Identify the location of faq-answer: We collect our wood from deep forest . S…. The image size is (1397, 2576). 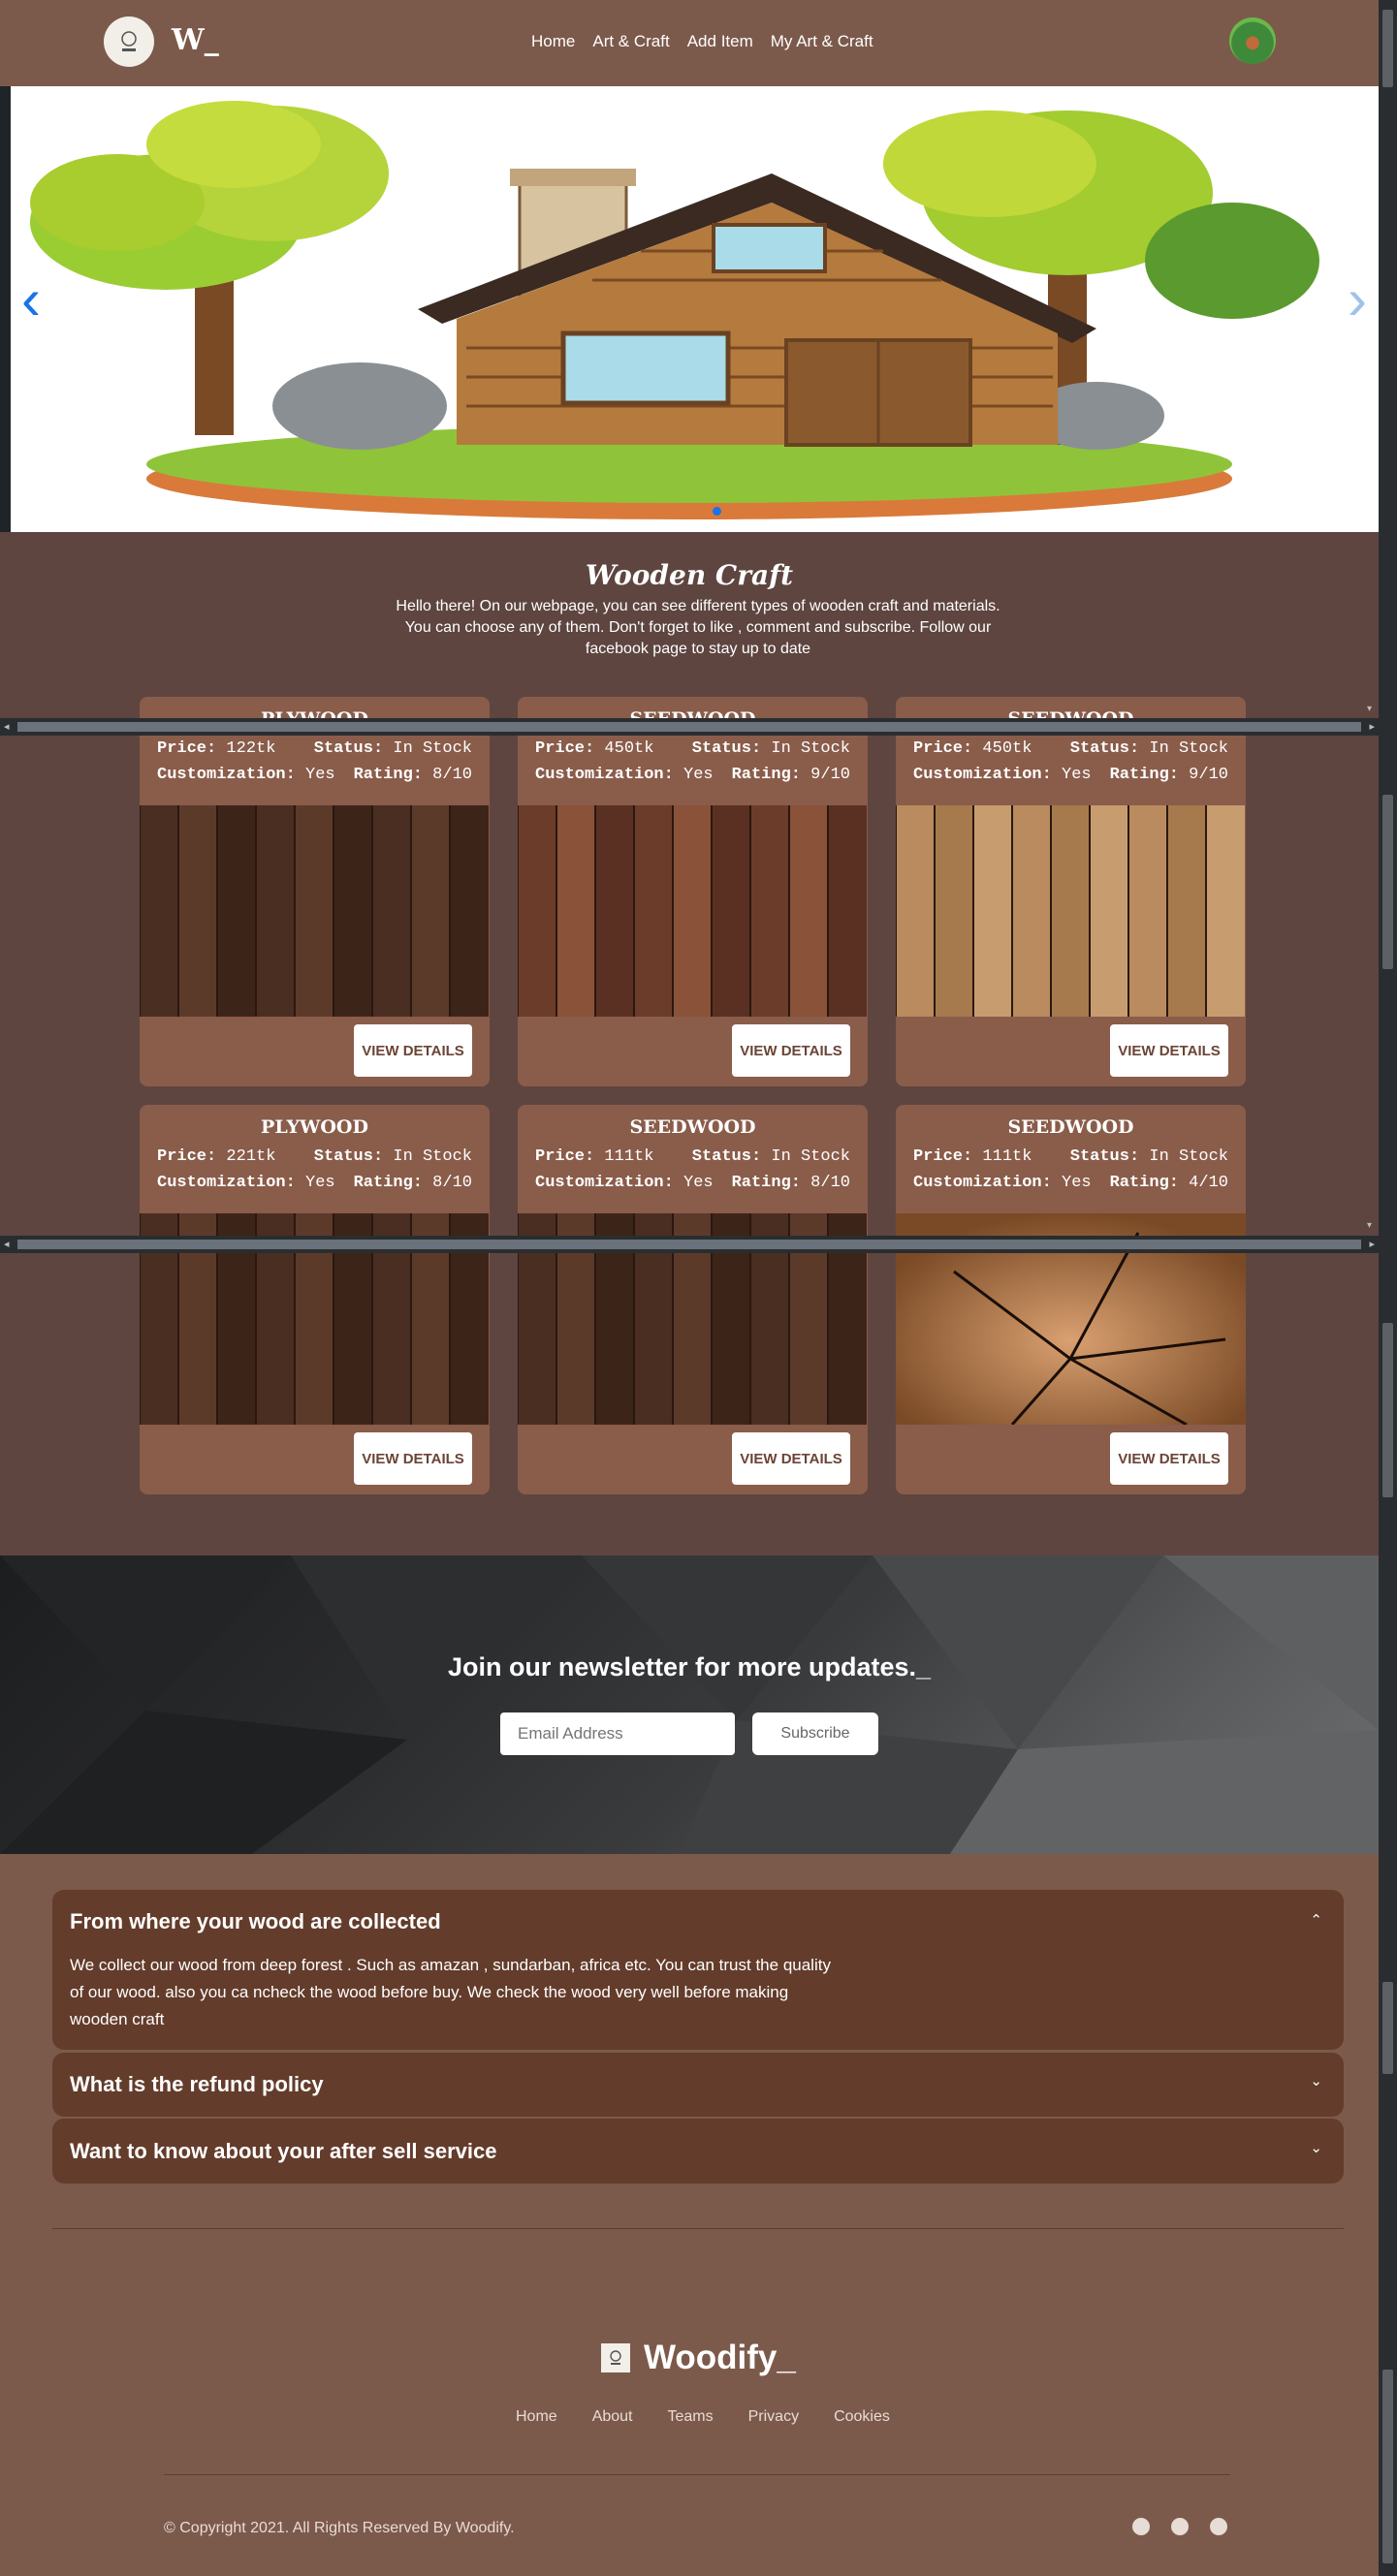
(450, 1992).